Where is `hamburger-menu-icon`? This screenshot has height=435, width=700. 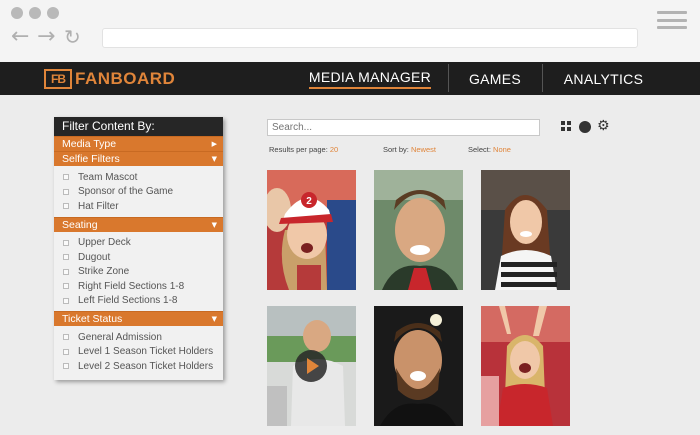 hamburger-menu-icon is located at coordinates (672, 20).